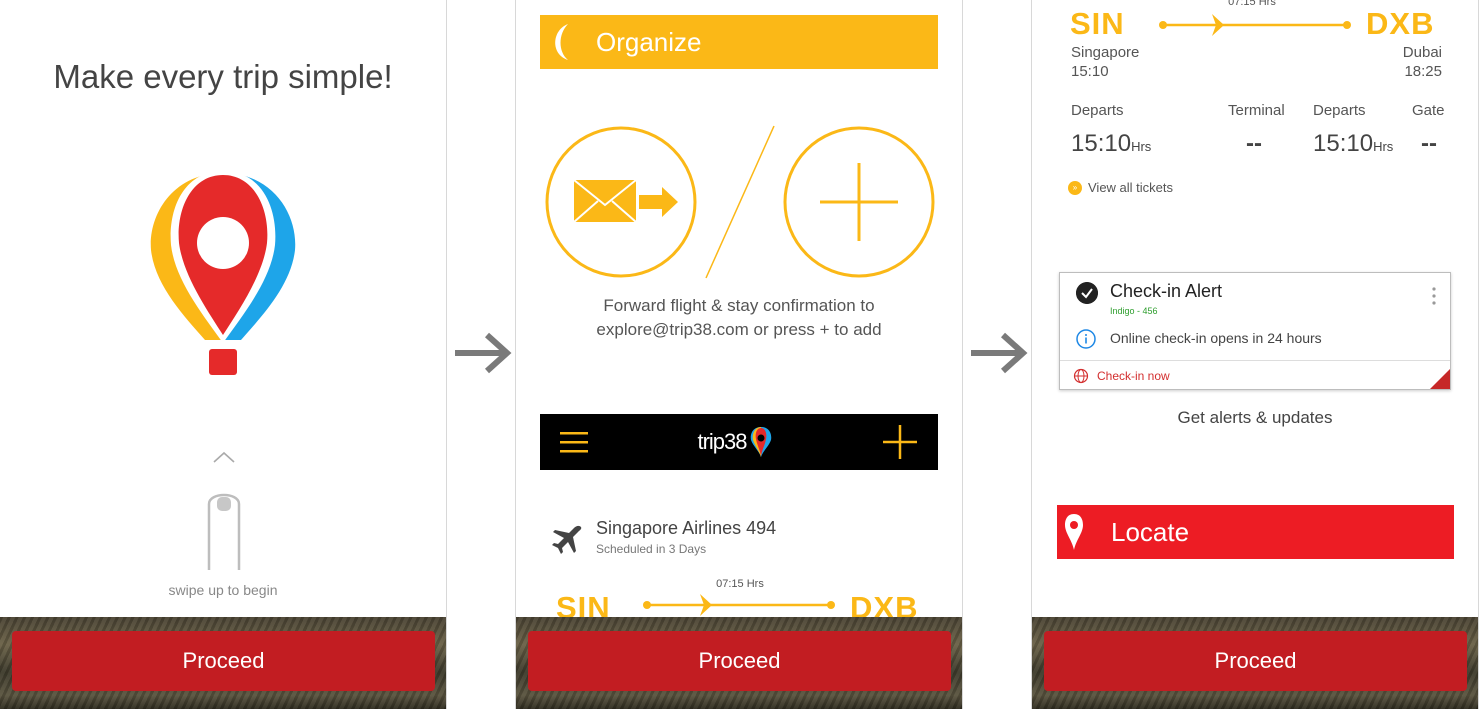 This screenshot has height=709, width=1480. Describe the element at coordinates (1440, 379) in the screenshot. I see `page-curl-icon` at that location.